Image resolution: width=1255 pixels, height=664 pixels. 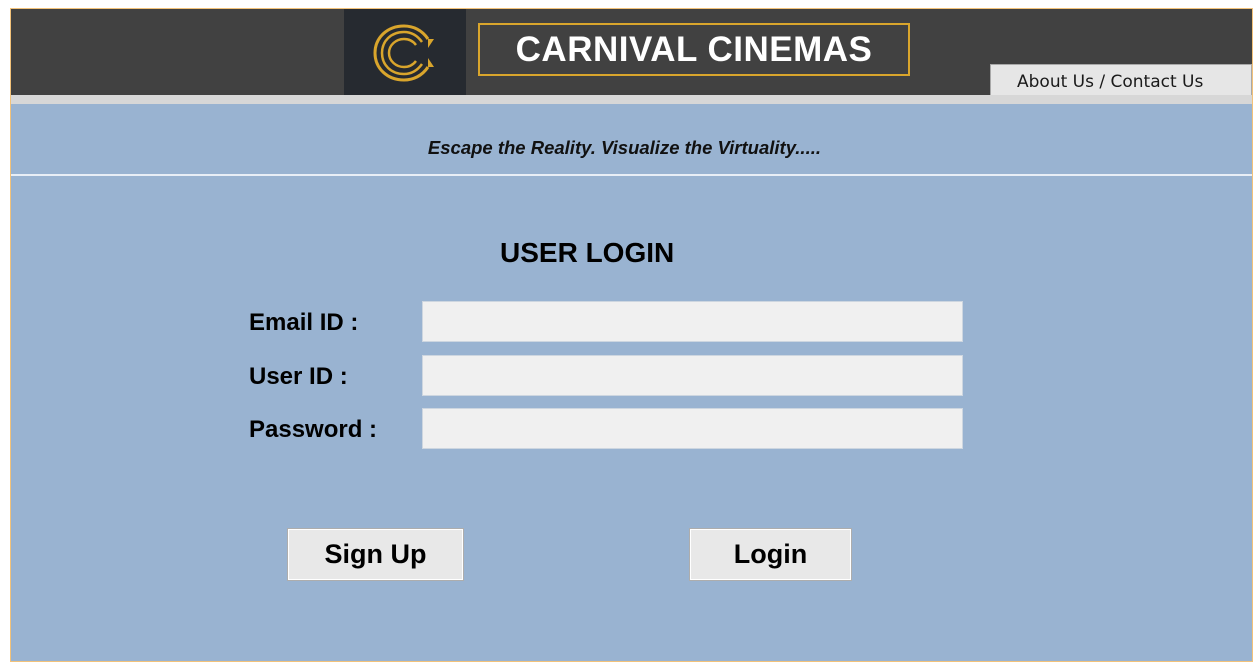 I want to click on login-button: Login, so click(x=770, y=554).